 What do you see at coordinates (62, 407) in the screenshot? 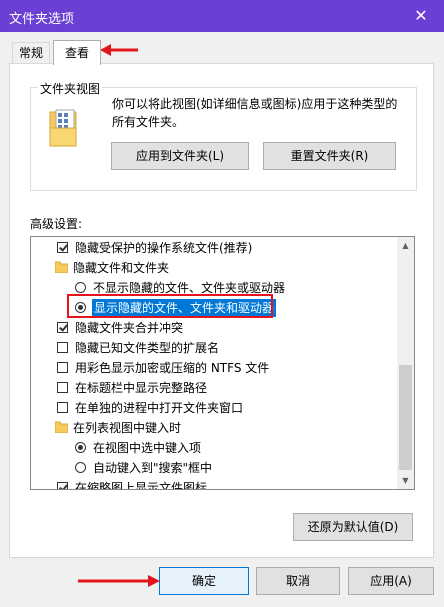
I see `checkbox-separate-process` at bounding box center [62, 407].